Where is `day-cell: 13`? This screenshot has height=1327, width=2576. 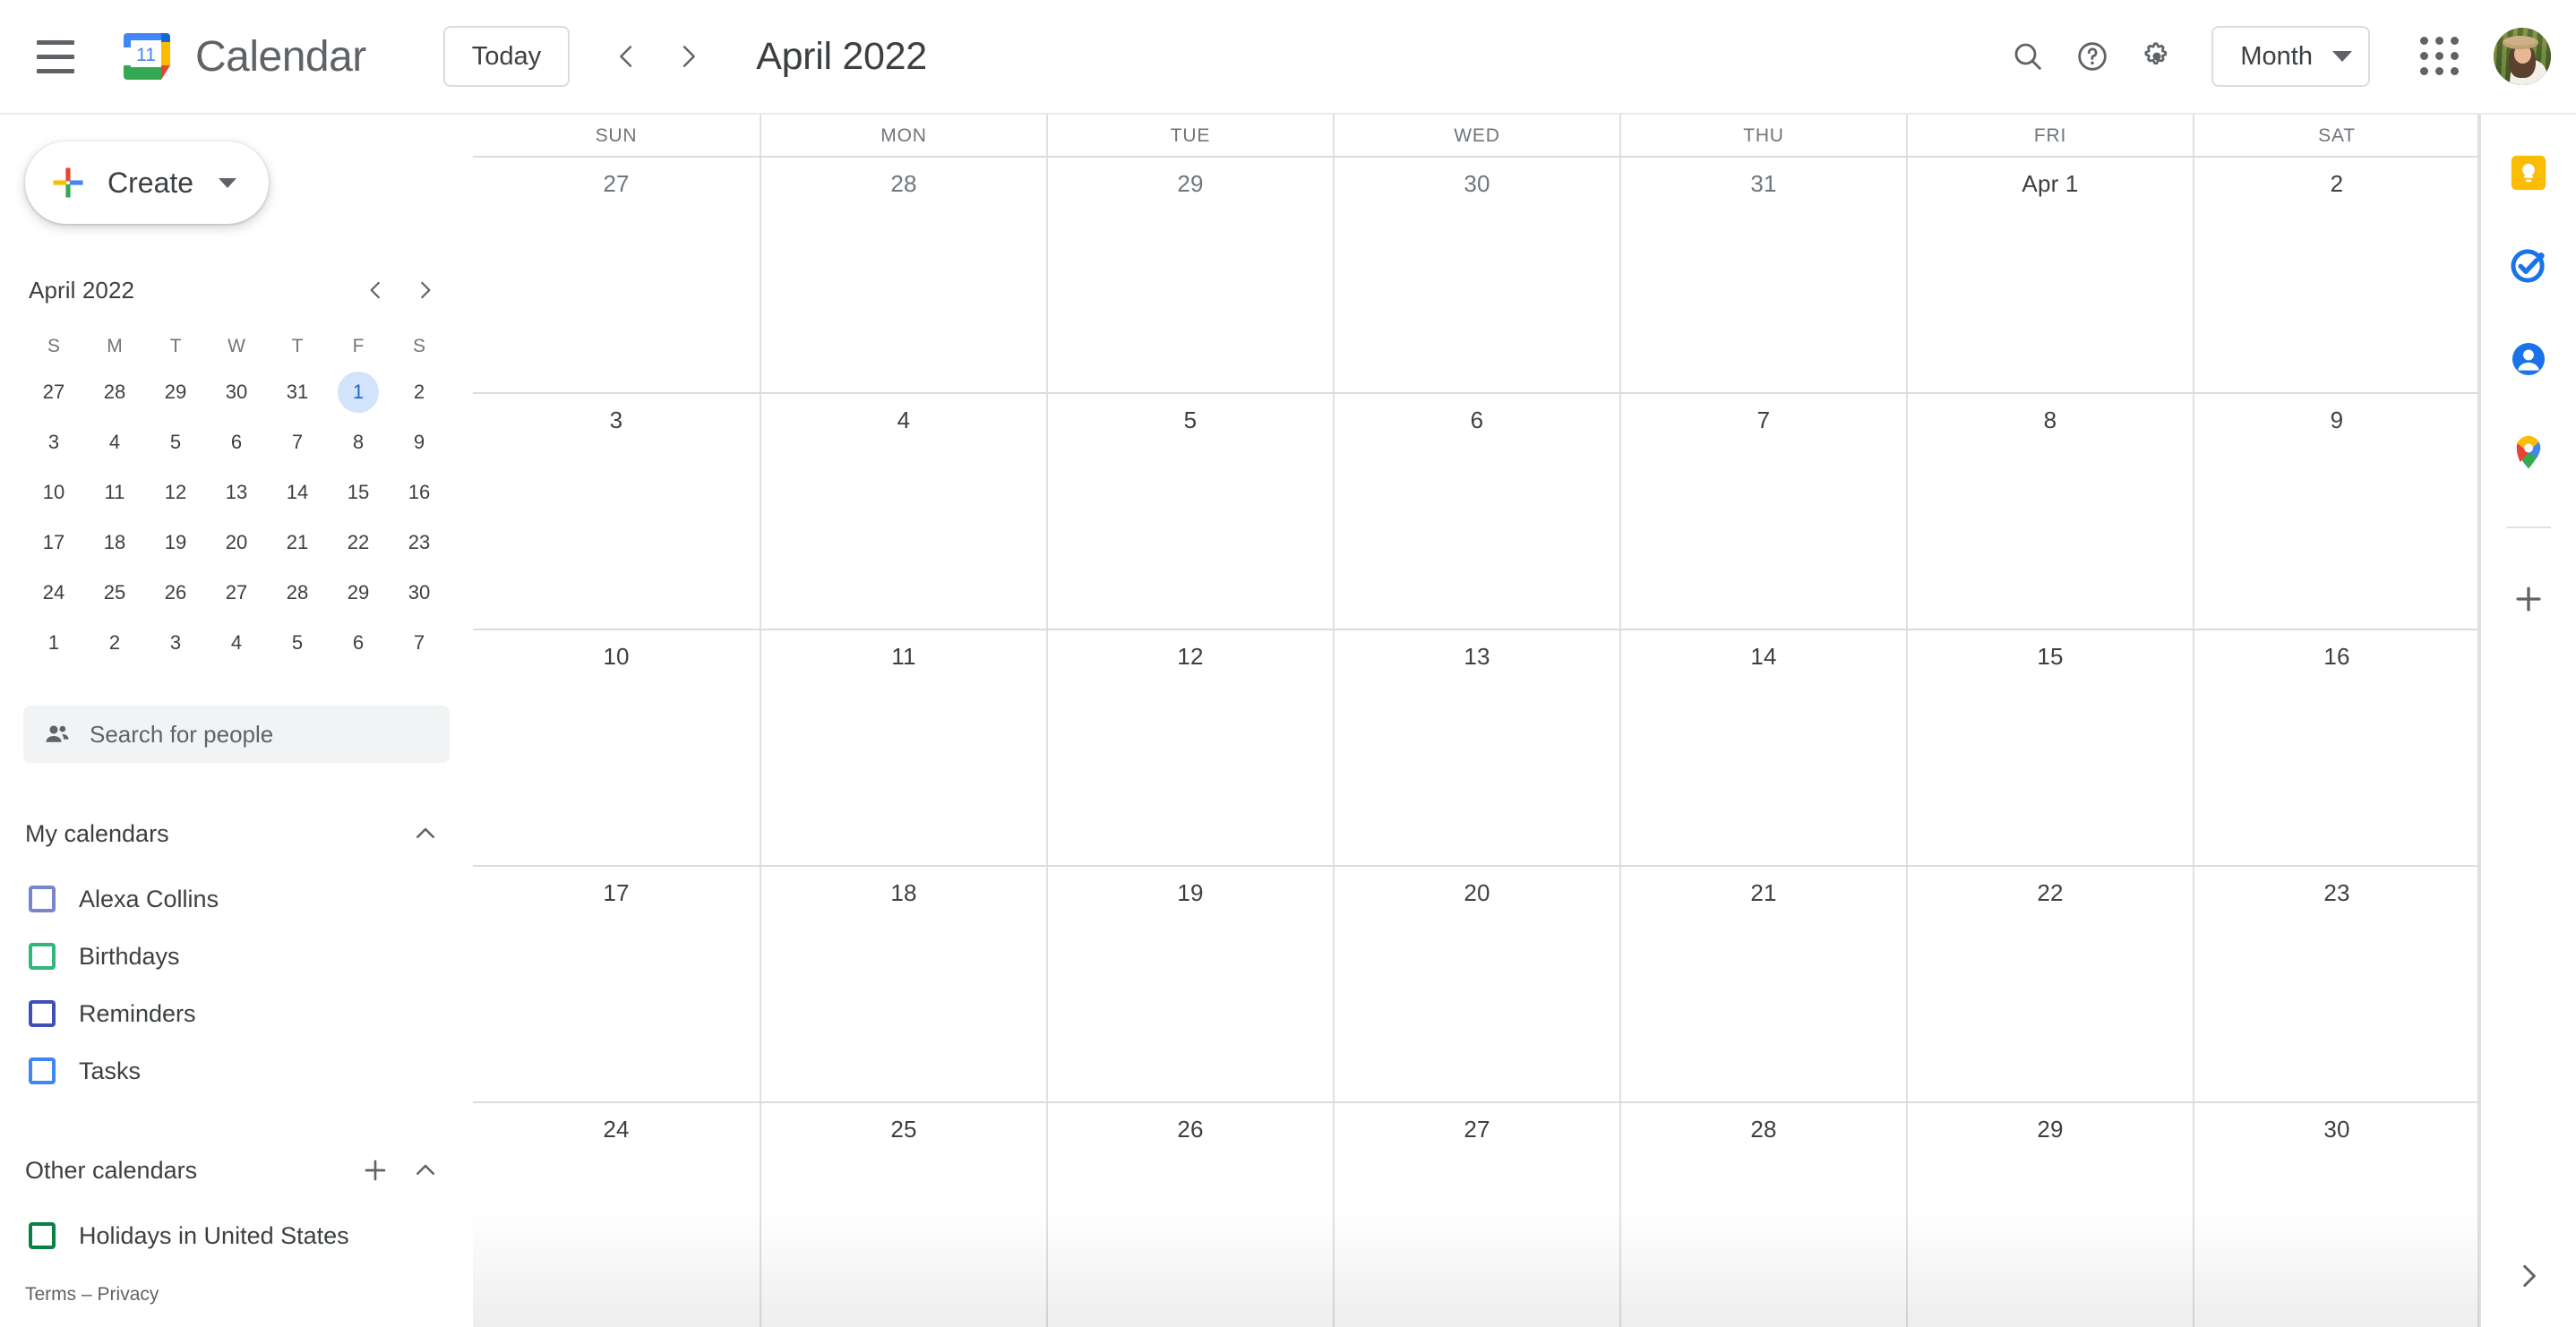 day-cell: 13 is located at coordinates (1476, 747).